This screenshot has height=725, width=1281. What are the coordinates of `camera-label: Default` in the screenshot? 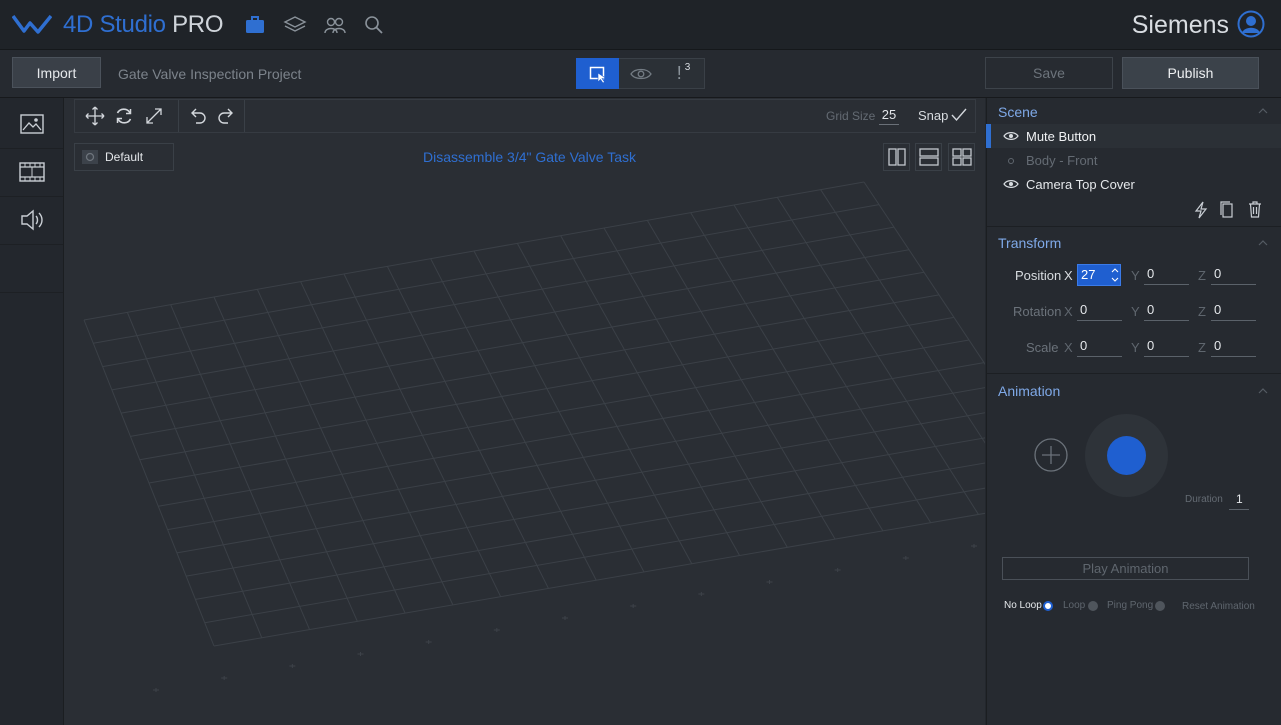 It's located at (124, 157).